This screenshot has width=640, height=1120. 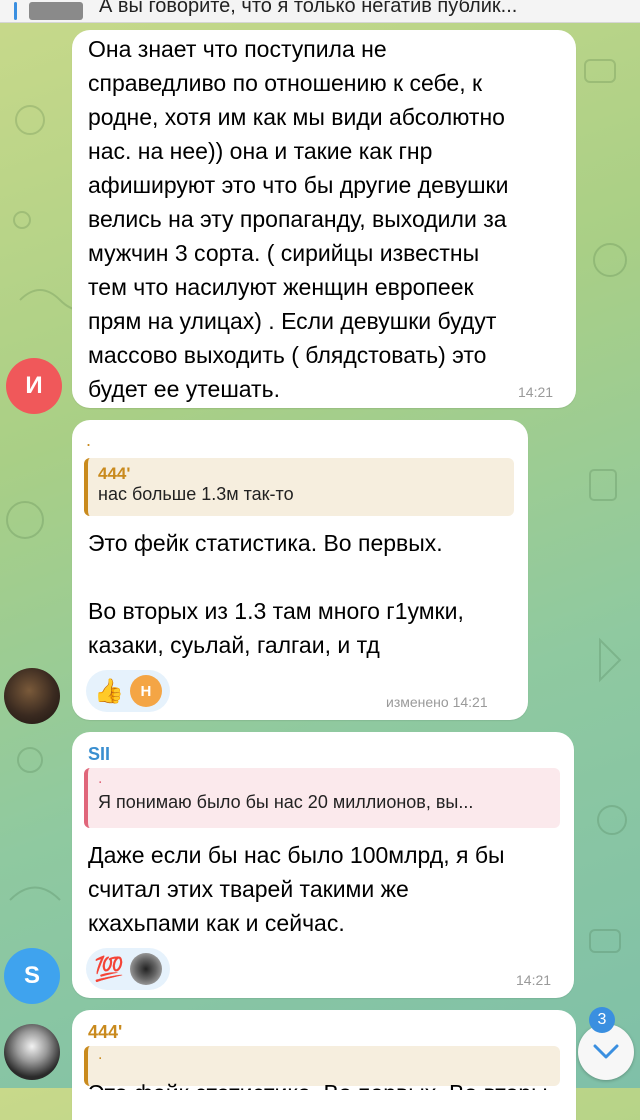 What do you see at coordinates (109, 691) in the screenshot?
I see `thumbs-up-icon: 👍` at bounding box center [109, 691].